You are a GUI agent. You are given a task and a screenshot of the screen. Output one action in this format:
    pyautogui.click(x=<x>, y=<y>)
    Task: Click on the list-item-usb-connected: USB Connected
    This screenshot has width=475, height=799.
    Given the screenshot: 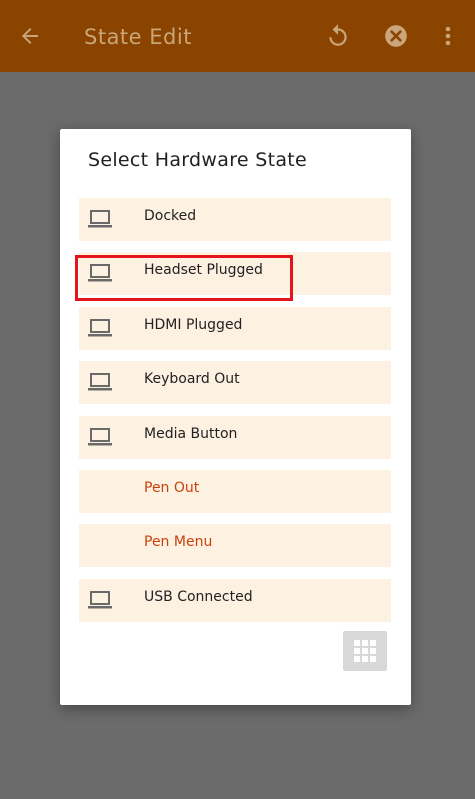 What is the action you would take?
    pyautogui.click(x=235, y=600)
    